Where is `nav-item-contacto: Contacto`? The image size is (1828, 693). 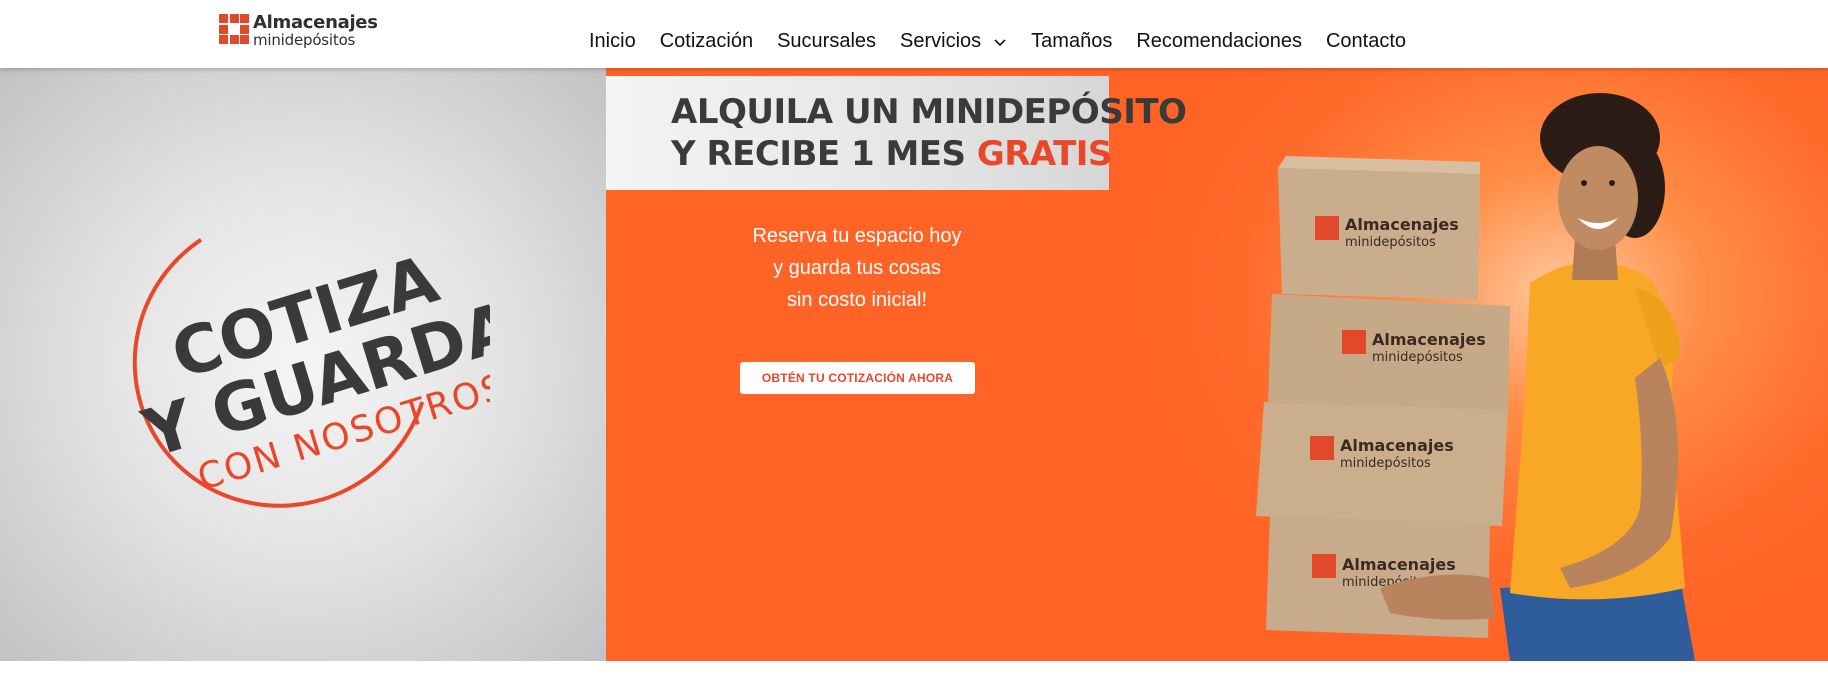 nav-item-contacto: Contacto is located at coordinates (1366, 41).